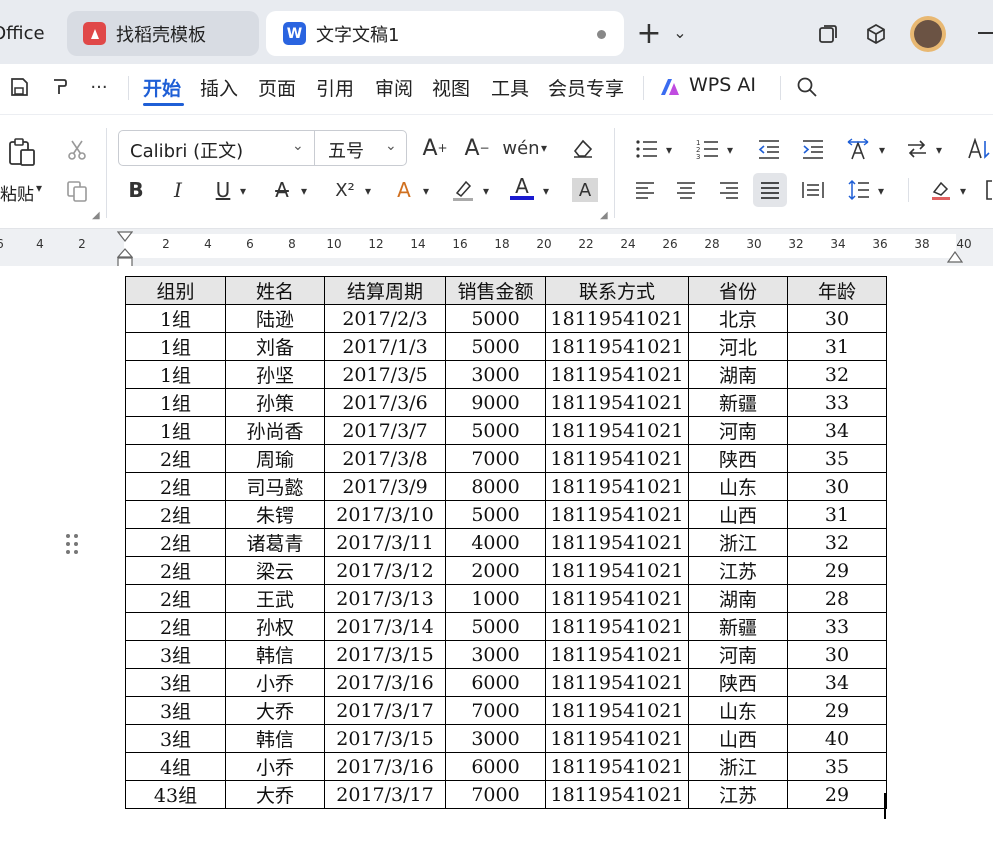 This screenshot has width=993, height=843. Describe the element at coordinates (985, 33) in the screenshot. I see `minimize-icon` at that location.